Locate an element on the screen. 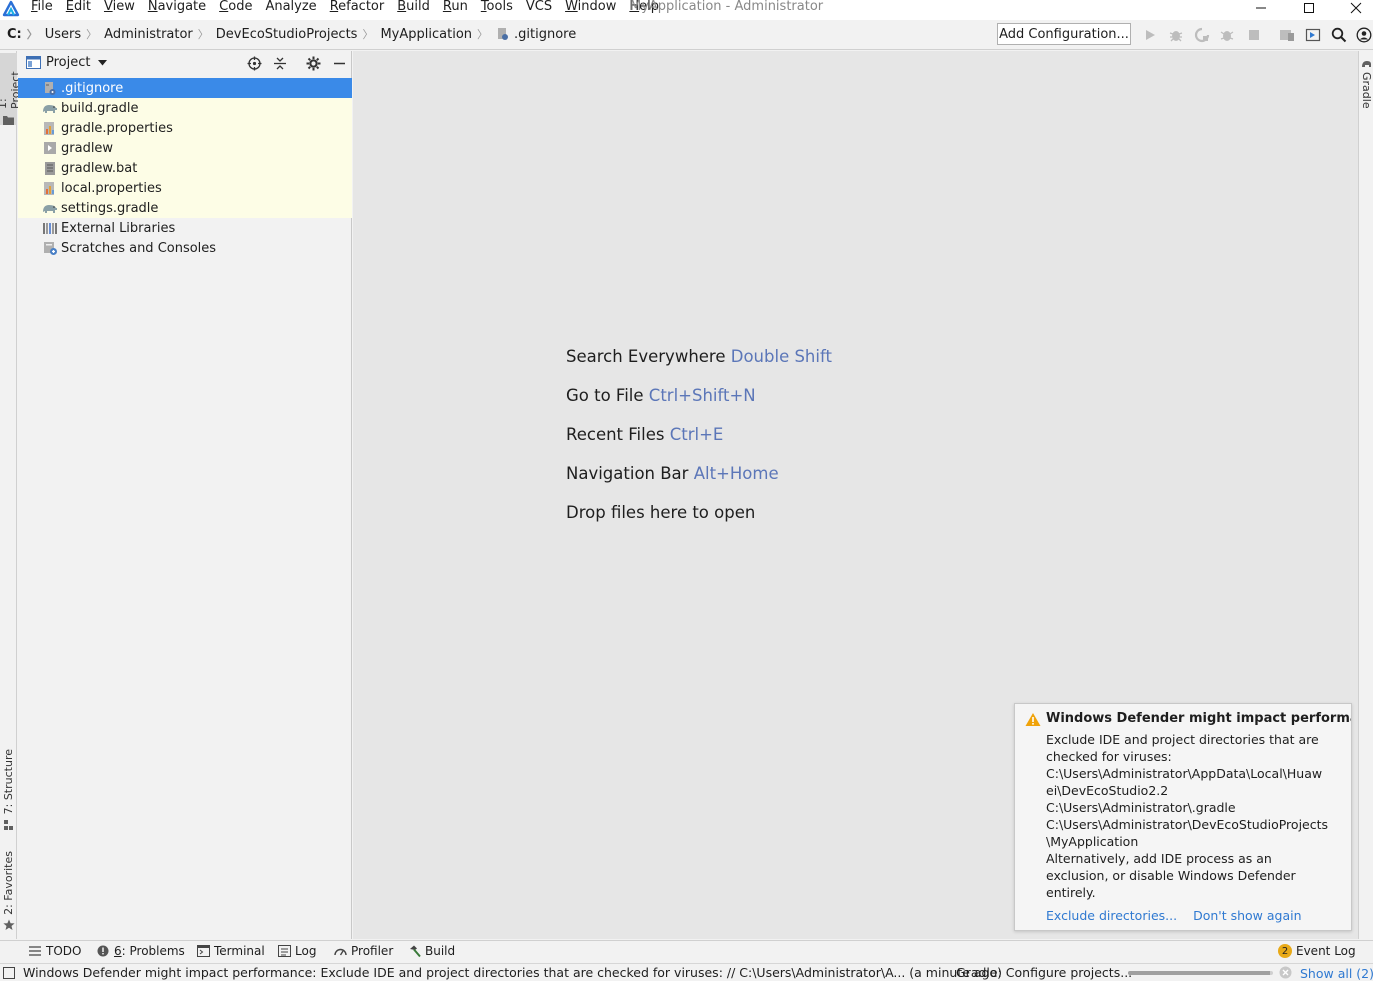 This screenshot has height=981, width=1373. tree-item: Scratches and Consoles is located at coordinates (185, 248).